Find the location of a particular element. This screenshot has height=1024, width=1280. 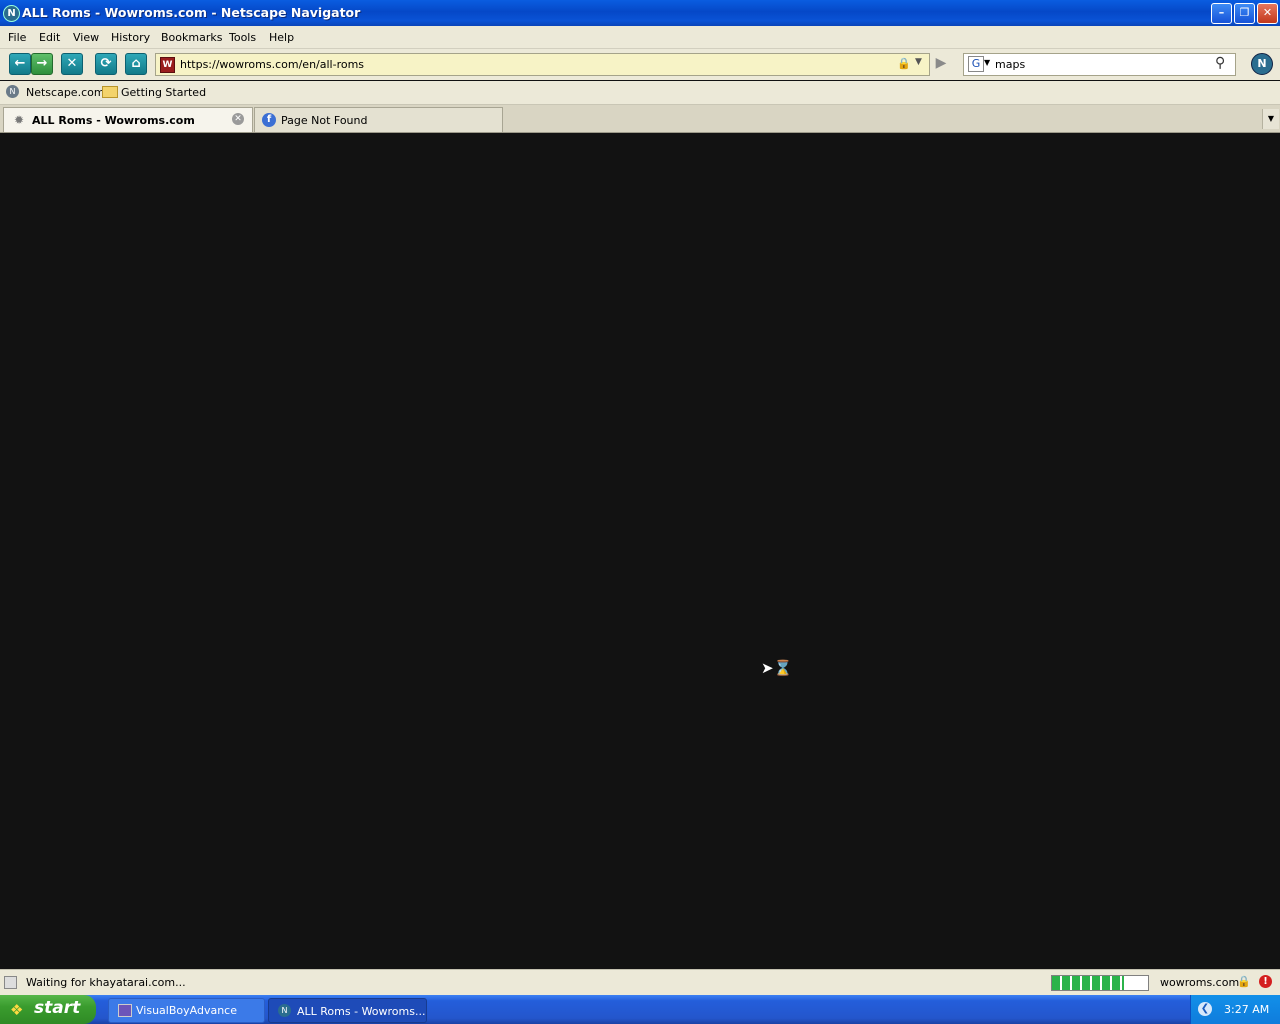

tab-page-not-found: f Page Not Found is located at coordinates (378, 119).